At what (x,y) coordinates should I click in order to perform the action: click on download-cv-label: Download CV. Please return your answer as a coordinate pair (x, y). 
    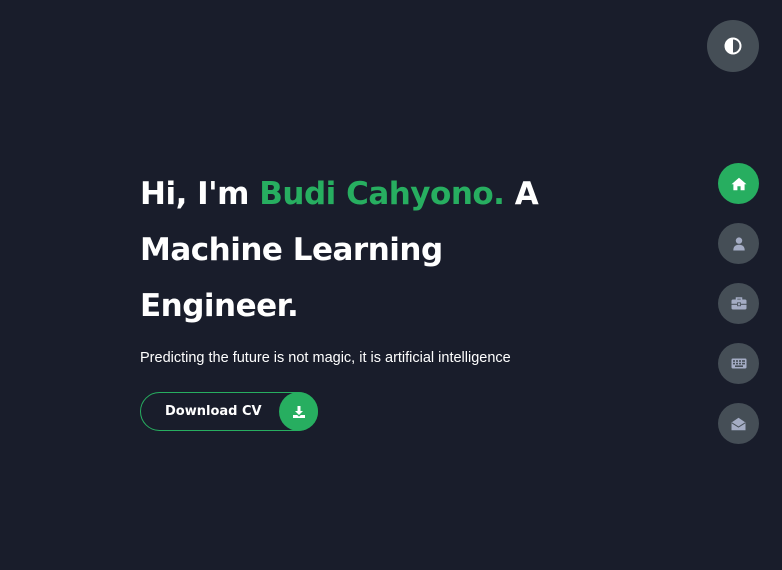
    Looking at the image, I should click on (213, 411).